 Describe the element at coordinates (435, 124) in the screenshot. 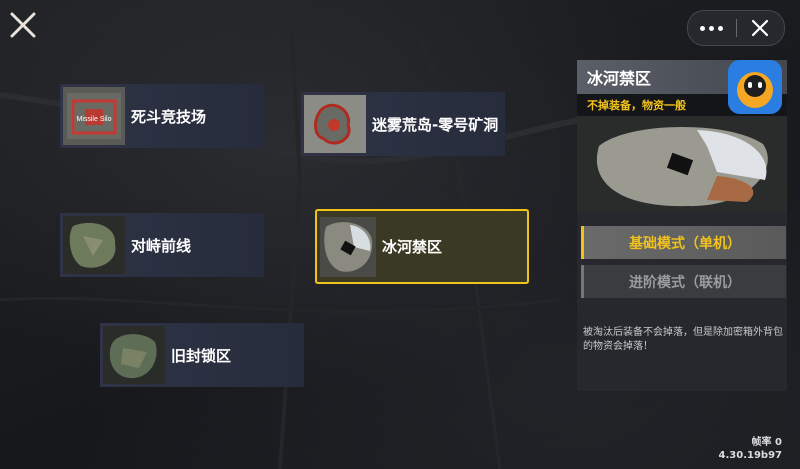

I see `map-name: 迷雾荒岛-零号矿洞` at that location.